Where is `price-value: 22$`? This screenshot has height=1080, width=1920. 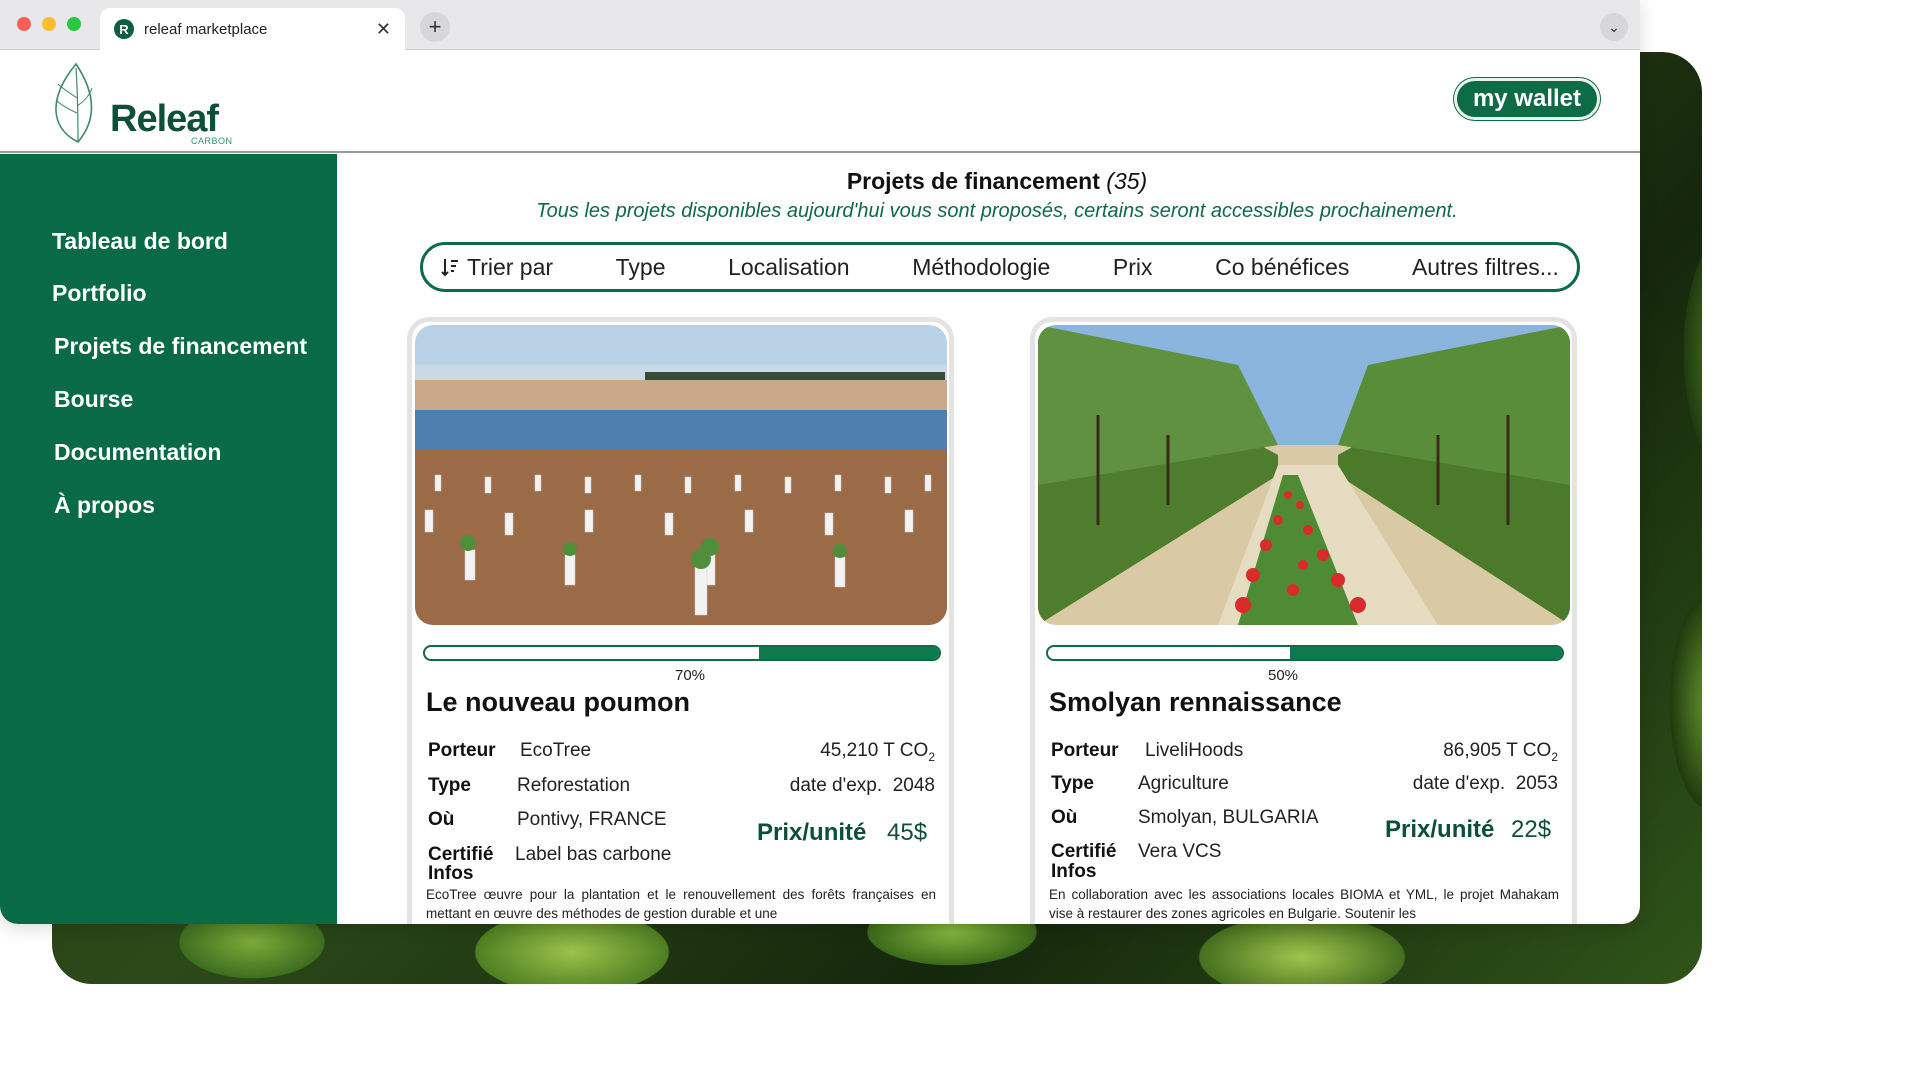 price-value: 22$ is located at coordinates (1531, 829).